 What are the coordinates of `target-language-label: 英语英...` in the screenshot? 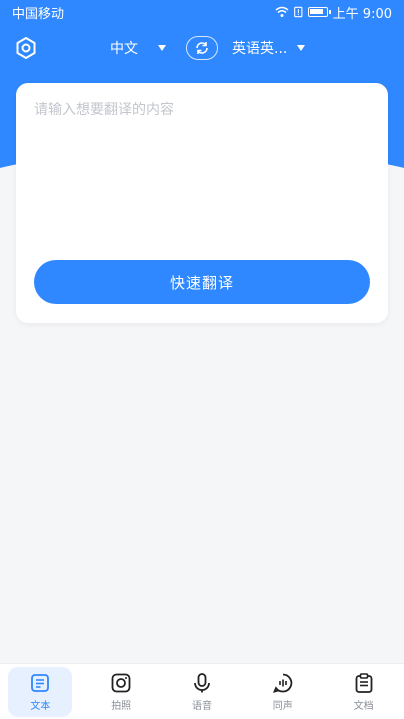 It's located at (260, 49).